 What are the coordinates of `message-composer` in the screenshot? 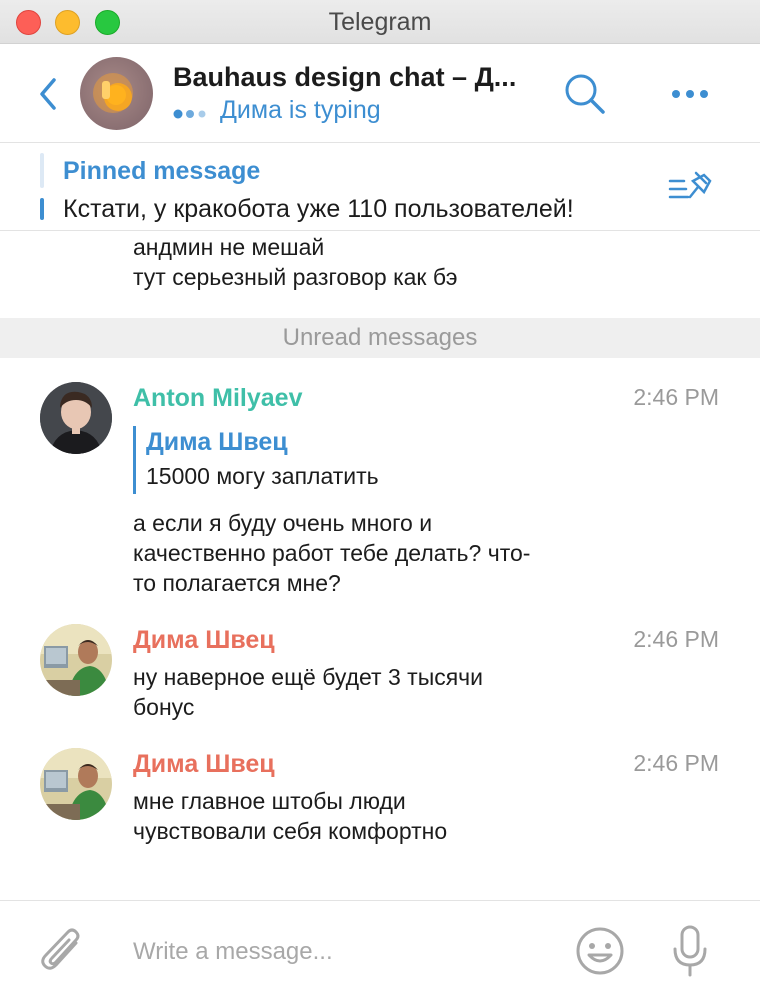 It's located at (380, 950).